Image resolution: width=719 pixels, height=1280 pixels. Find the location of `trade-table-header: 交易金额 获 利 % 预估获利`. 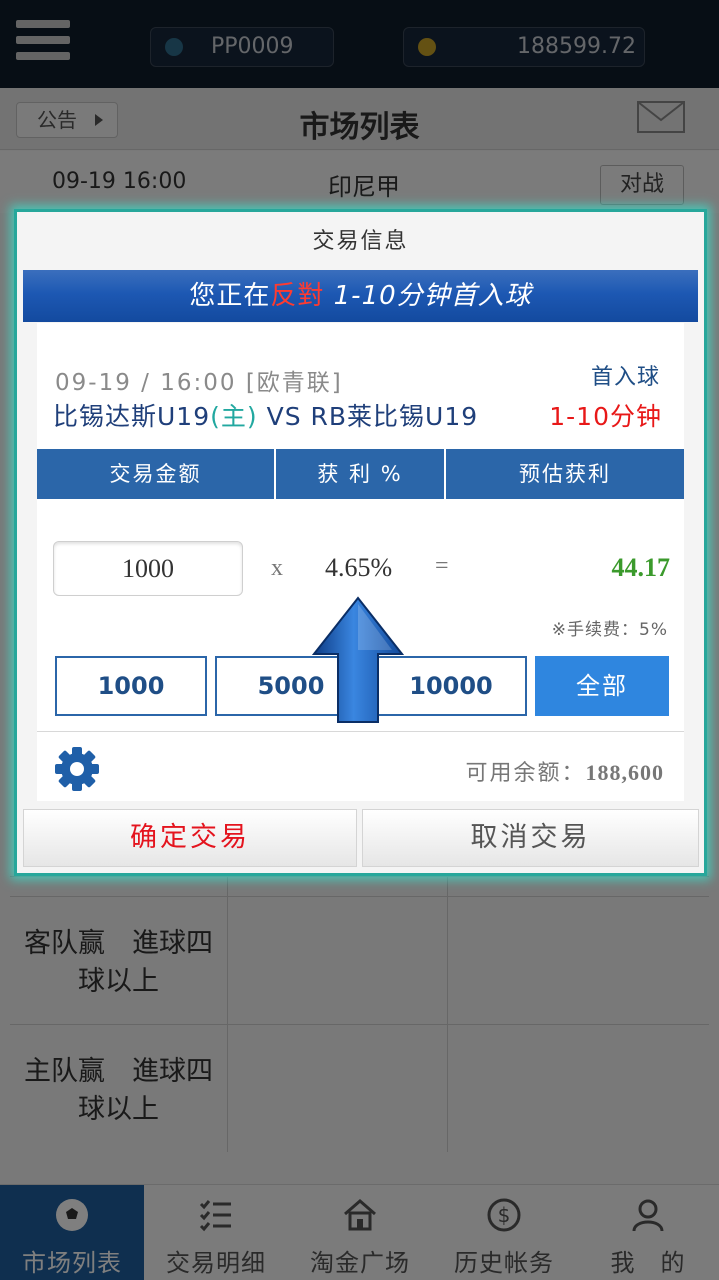

trade-table-header: 交易金额 获 利 % 预估获利 is located at coordinates (360, 474).